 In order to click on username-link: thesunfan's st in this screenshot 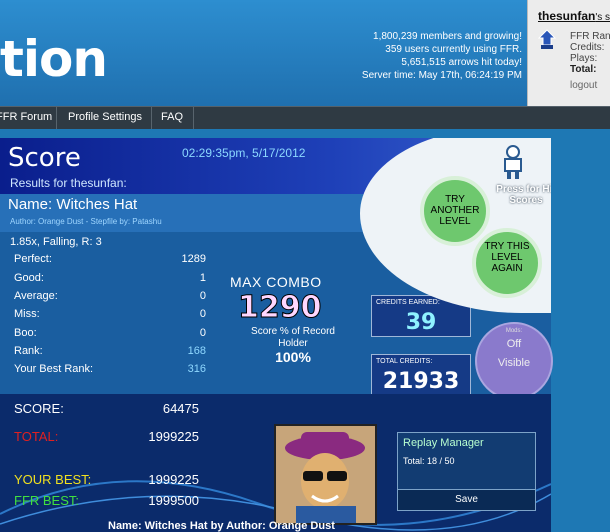, I will do `click(574, 16)`.